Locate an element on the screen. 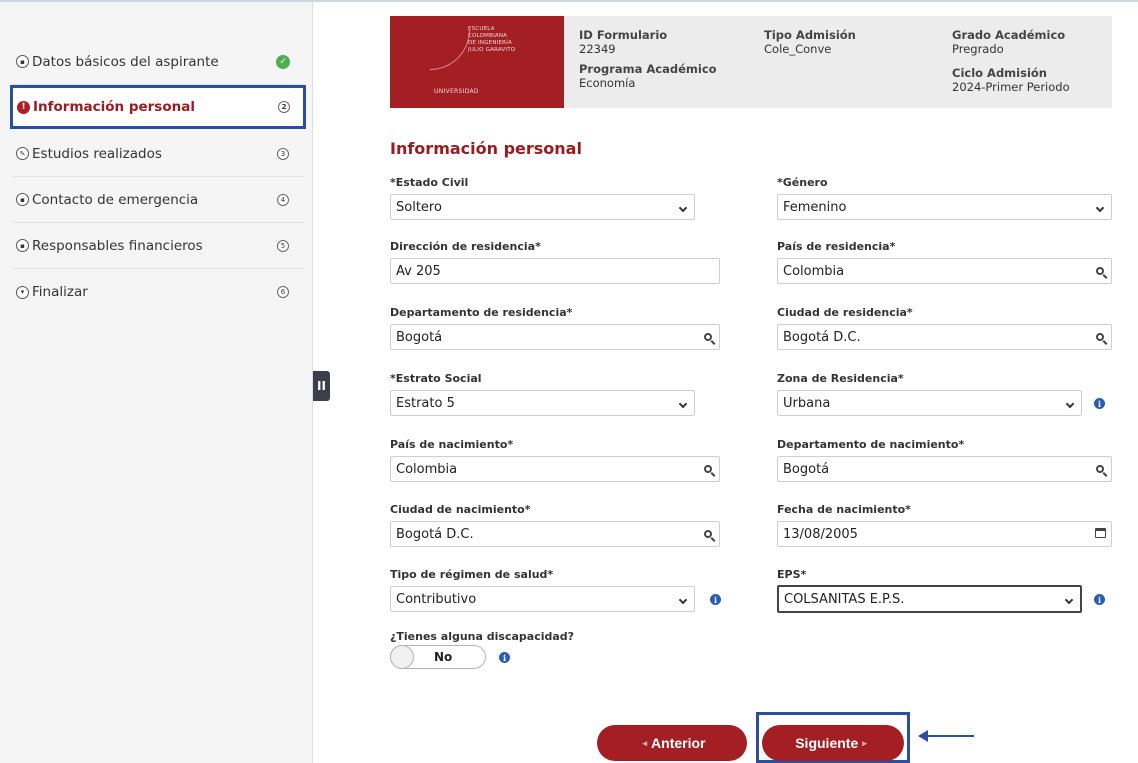  sidebar-step-label: Responsables financieros is located at coordinates (117, 245).